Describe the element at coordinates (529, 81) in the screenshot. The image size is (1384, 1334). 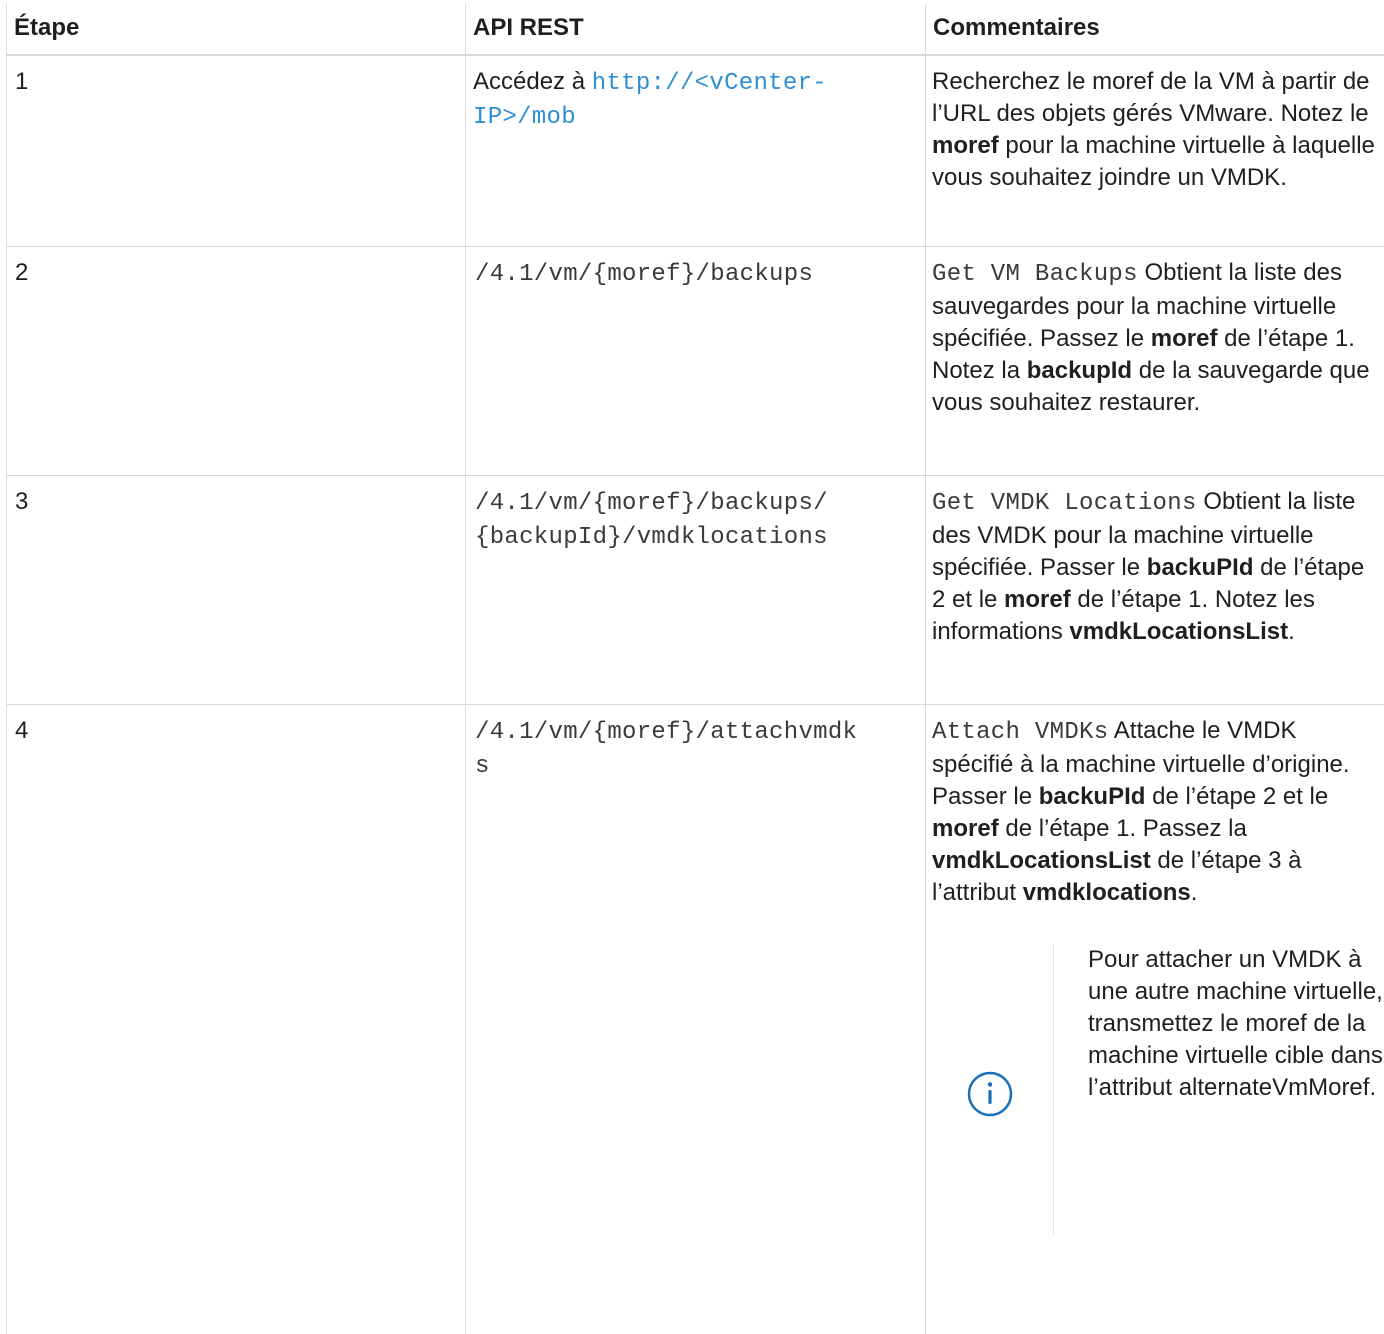
I see `api-prefix: Accédez à` at that location.